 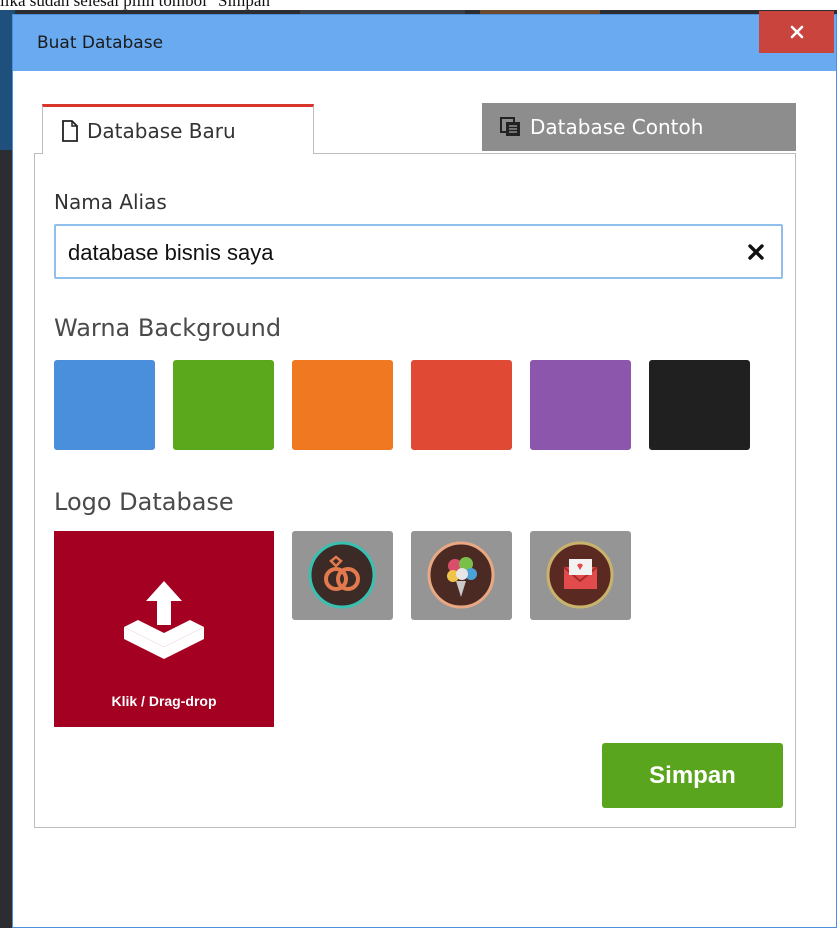 What do you see at coordinates (70, 130) in the screenshot?
I see `document-icon` at bounding box center [70, 130].